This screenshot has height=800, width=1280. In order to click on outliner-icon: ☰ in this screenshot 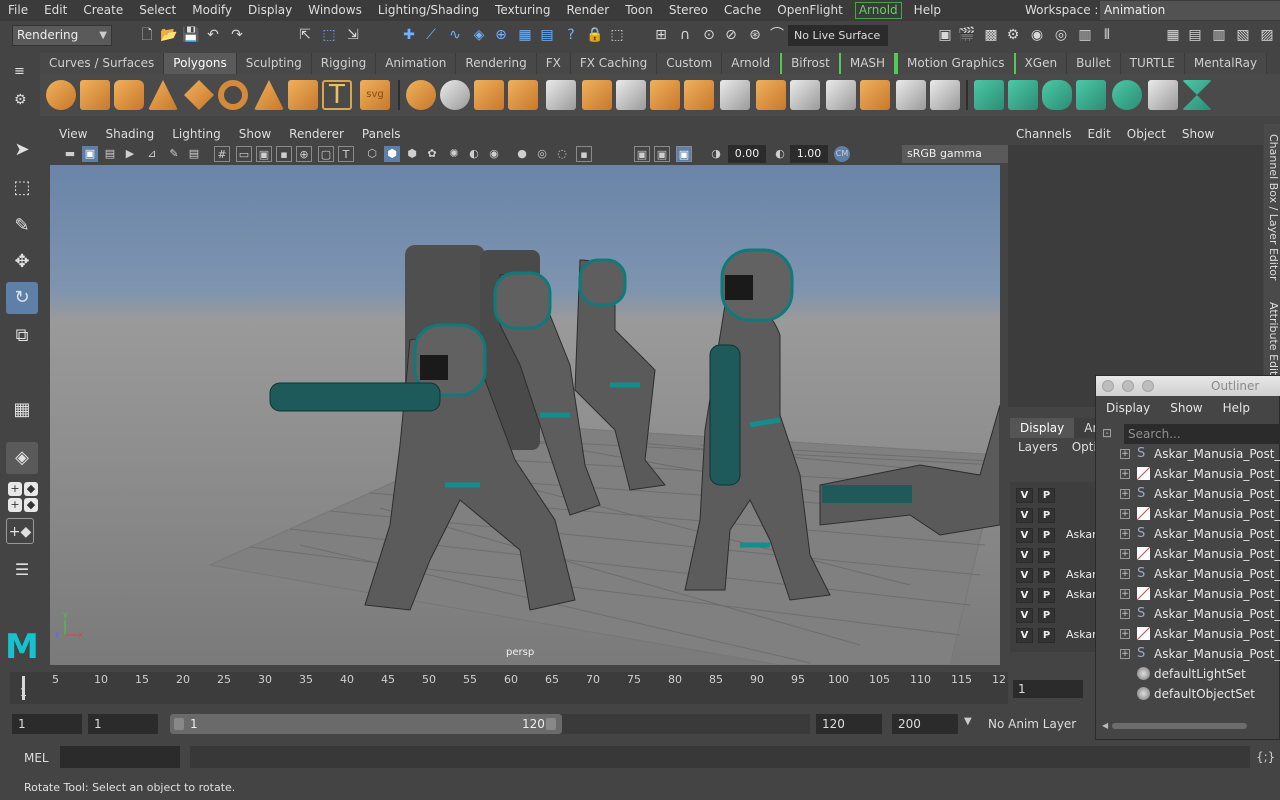, I will do `click(22, 570)`.